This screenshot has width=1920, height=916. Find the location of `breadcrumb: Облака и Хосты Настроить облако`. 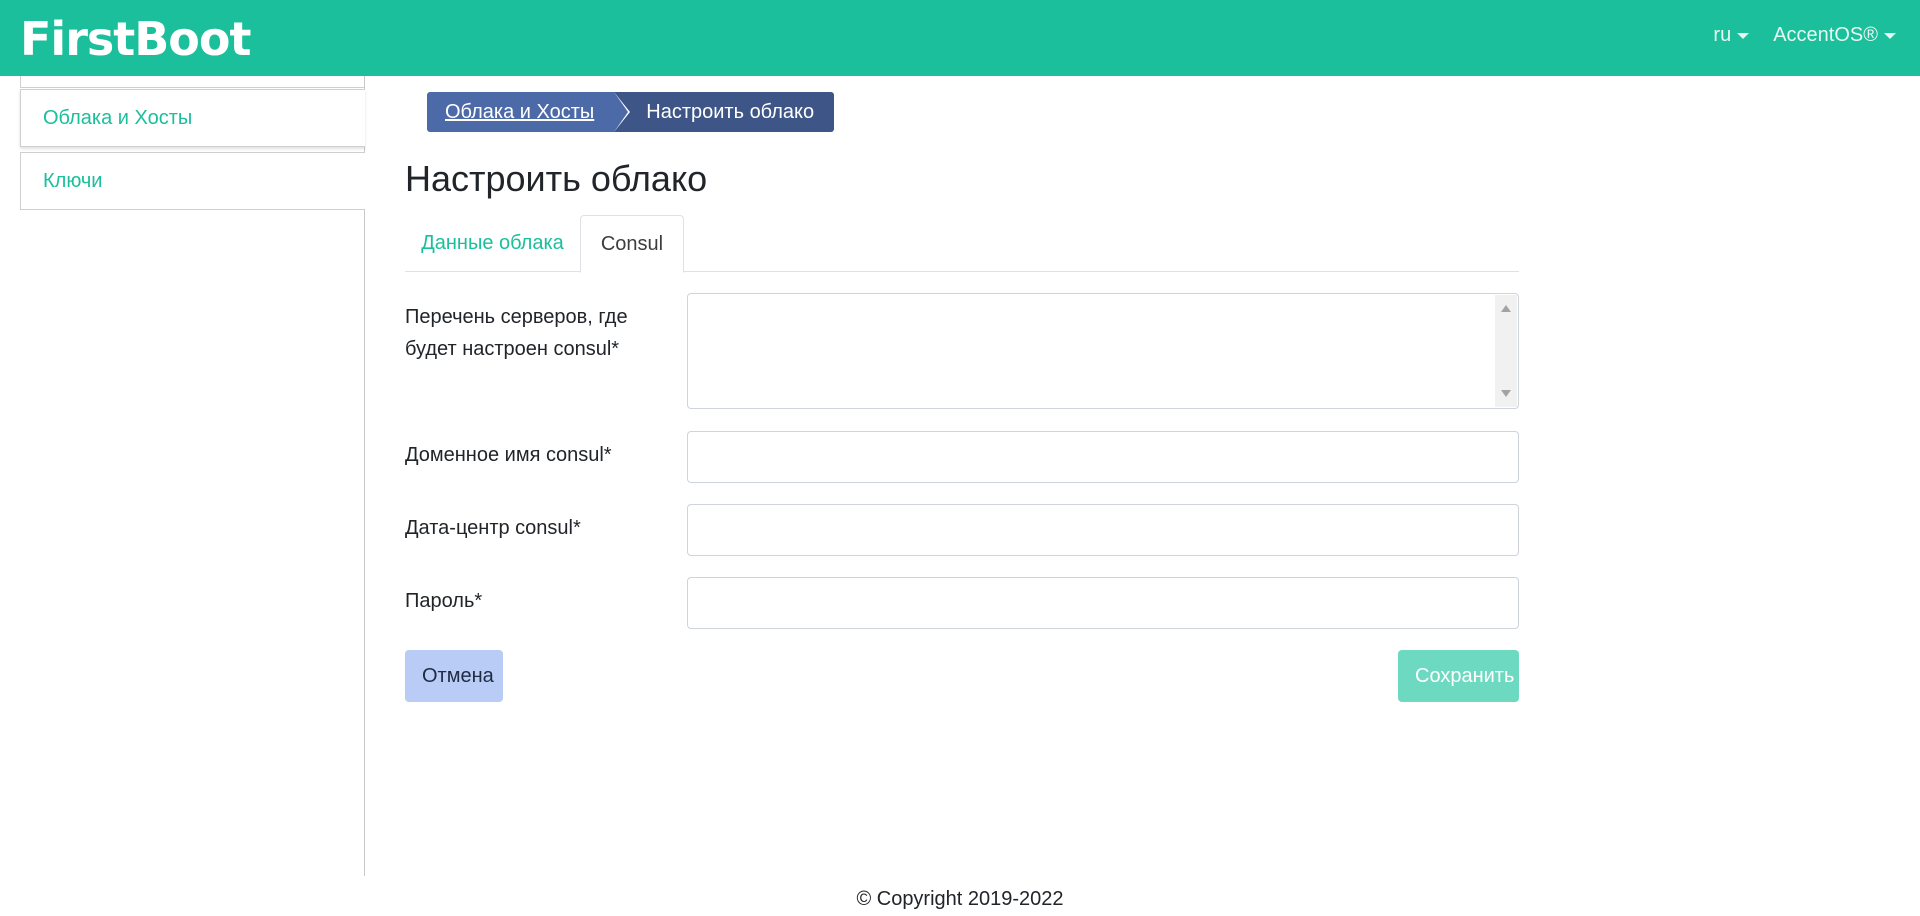

breadcrumb: Облака и Хосты Настроить облако is located at coordinates (631, 112).